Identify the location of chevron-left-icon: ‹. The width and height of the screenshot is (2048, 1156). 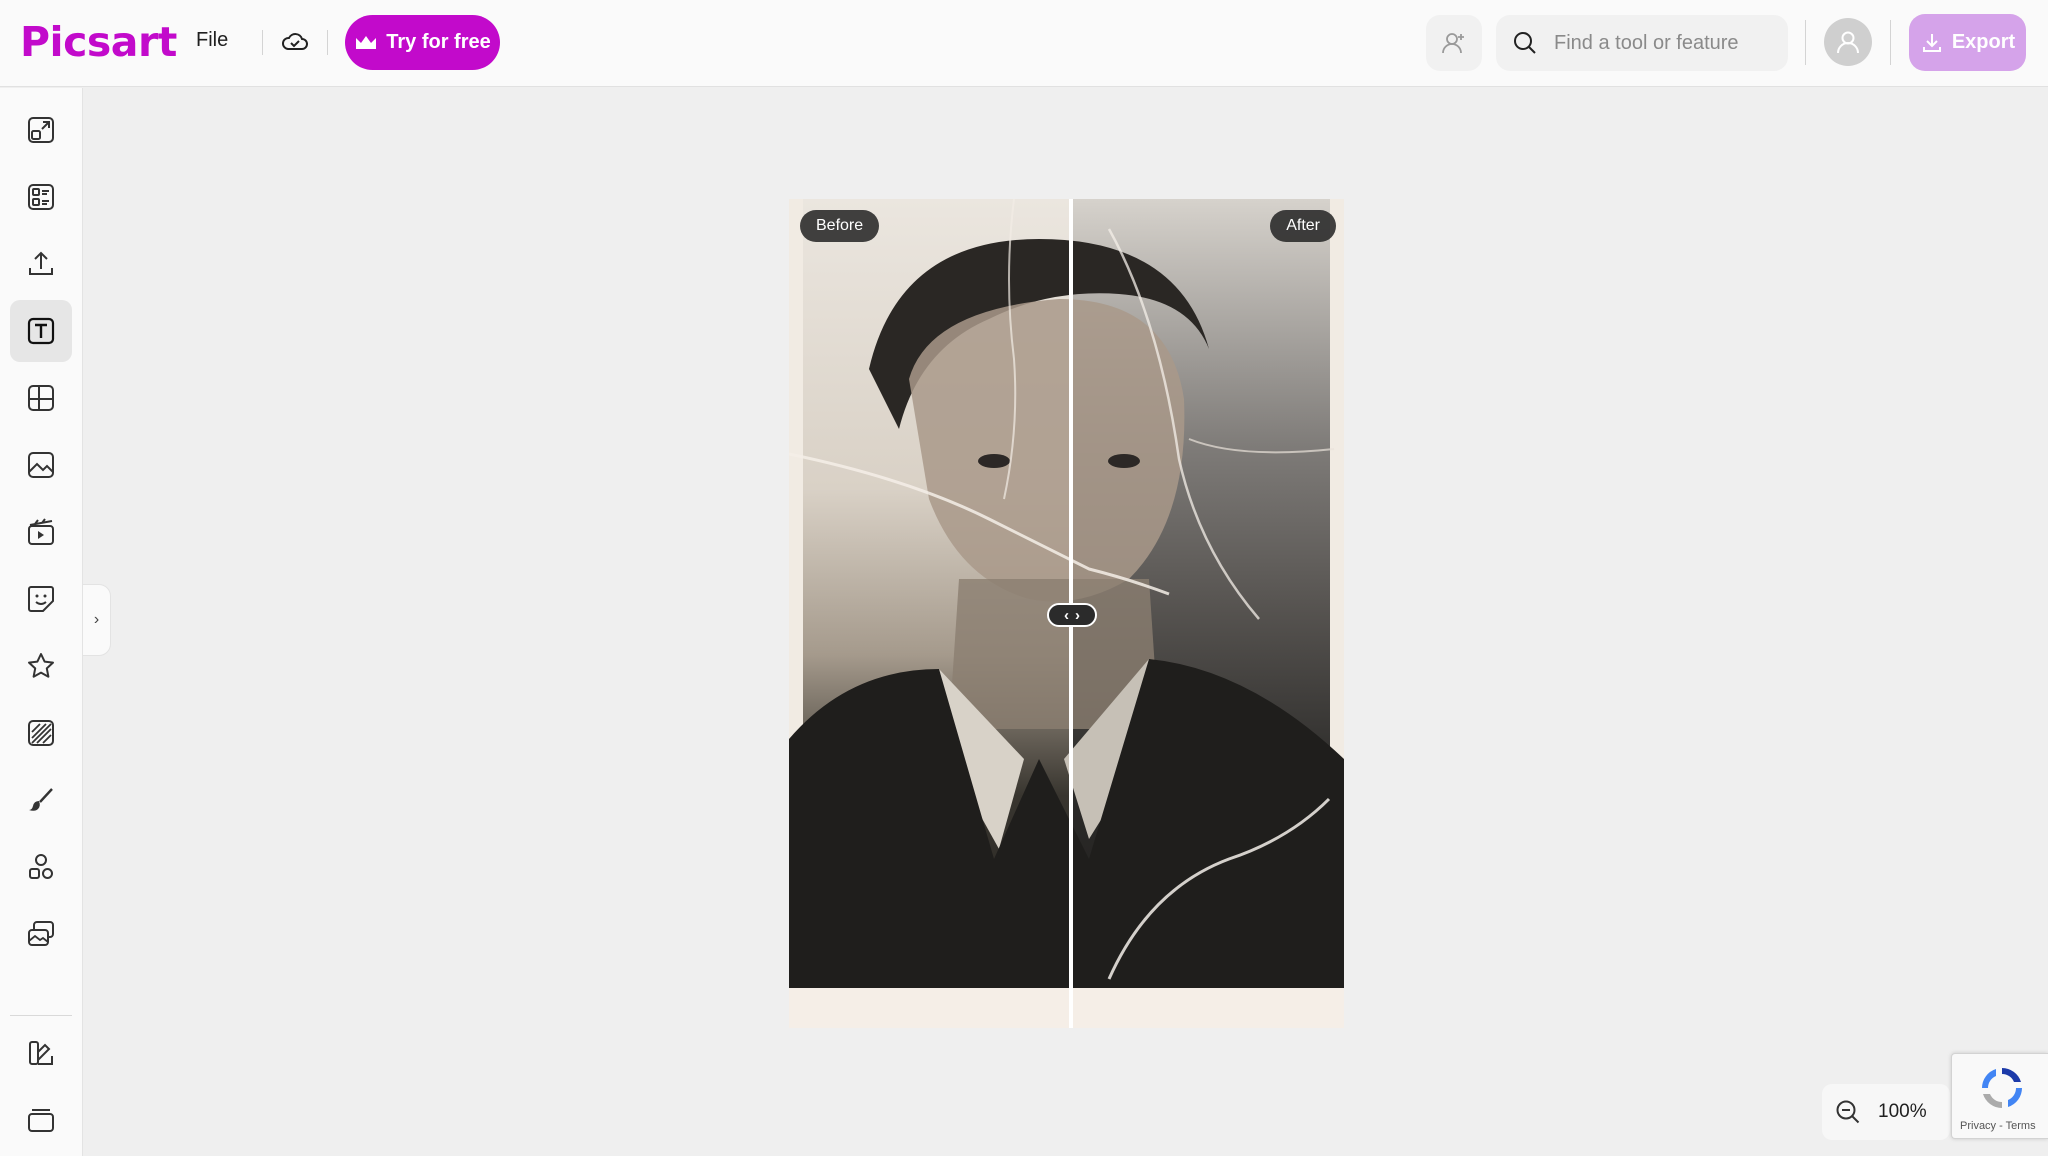
(1066, 615).